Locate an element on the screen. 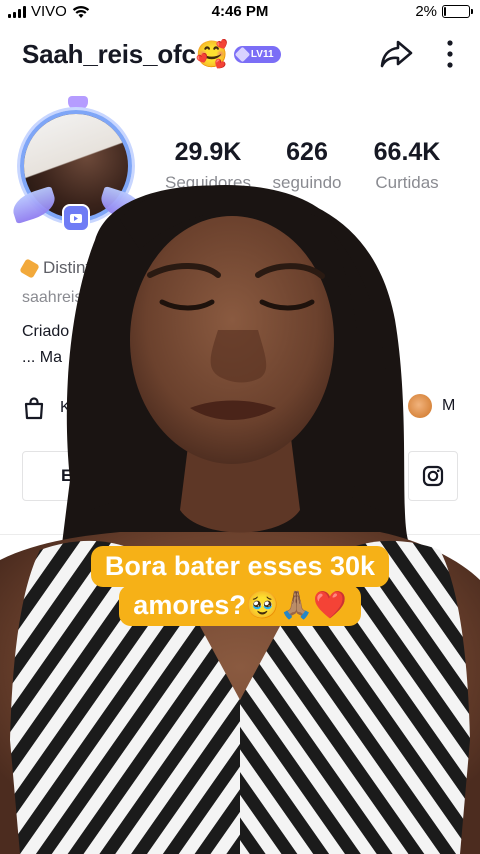 This screenshot has height=854, width=480. status-left: VIVO is located at coordinates (49, 11).